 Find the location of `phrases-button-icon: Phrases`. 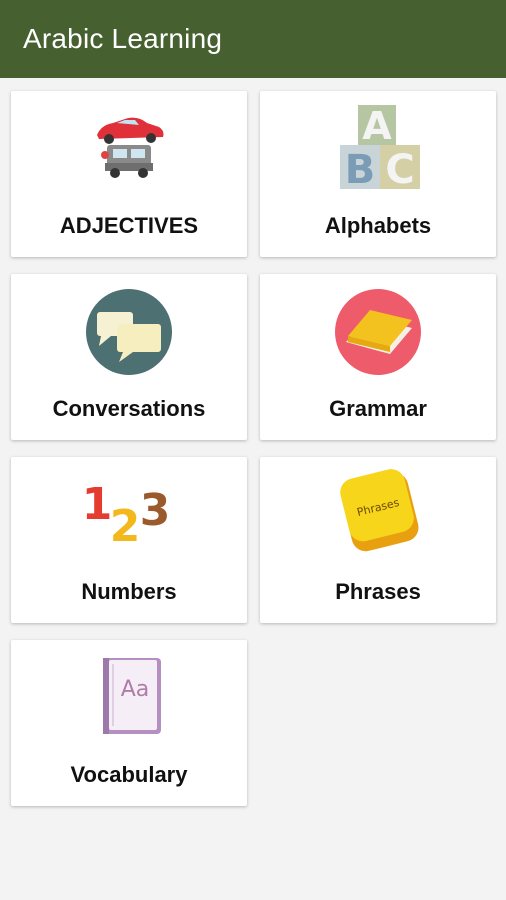

phrases-button-icon: Phrases is located at coordinates (378, 515).